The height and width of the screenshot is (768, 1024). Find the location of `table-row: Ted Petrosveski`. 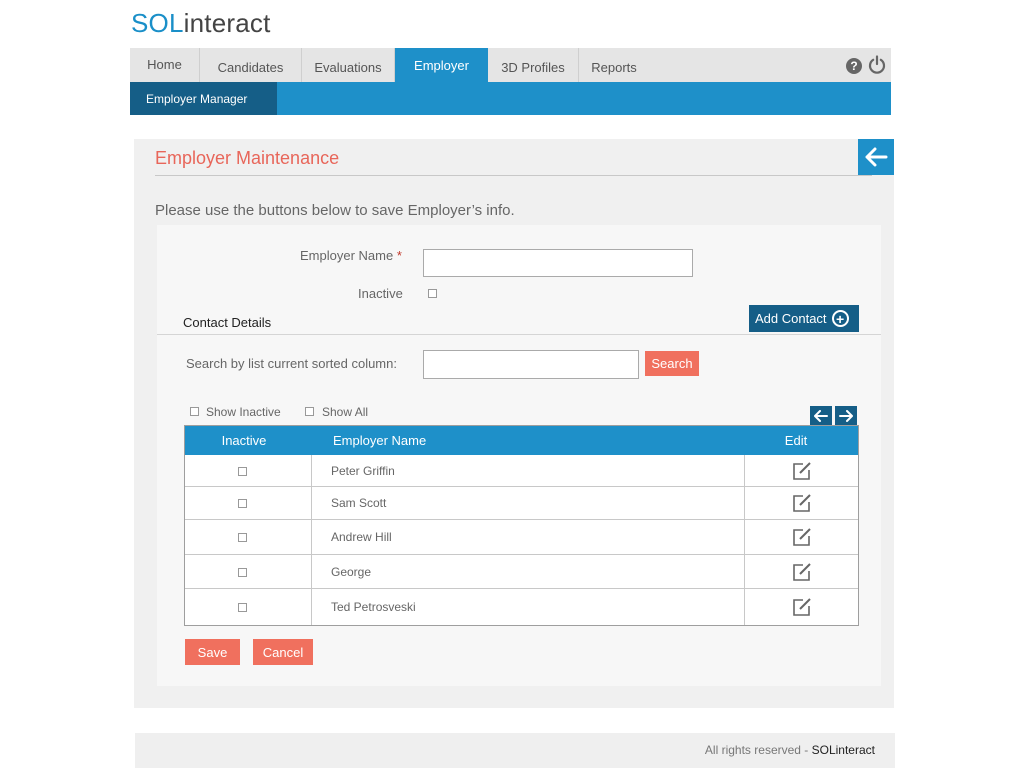

table-row: Ted Petrosveski is located at coordinates (521, 607).